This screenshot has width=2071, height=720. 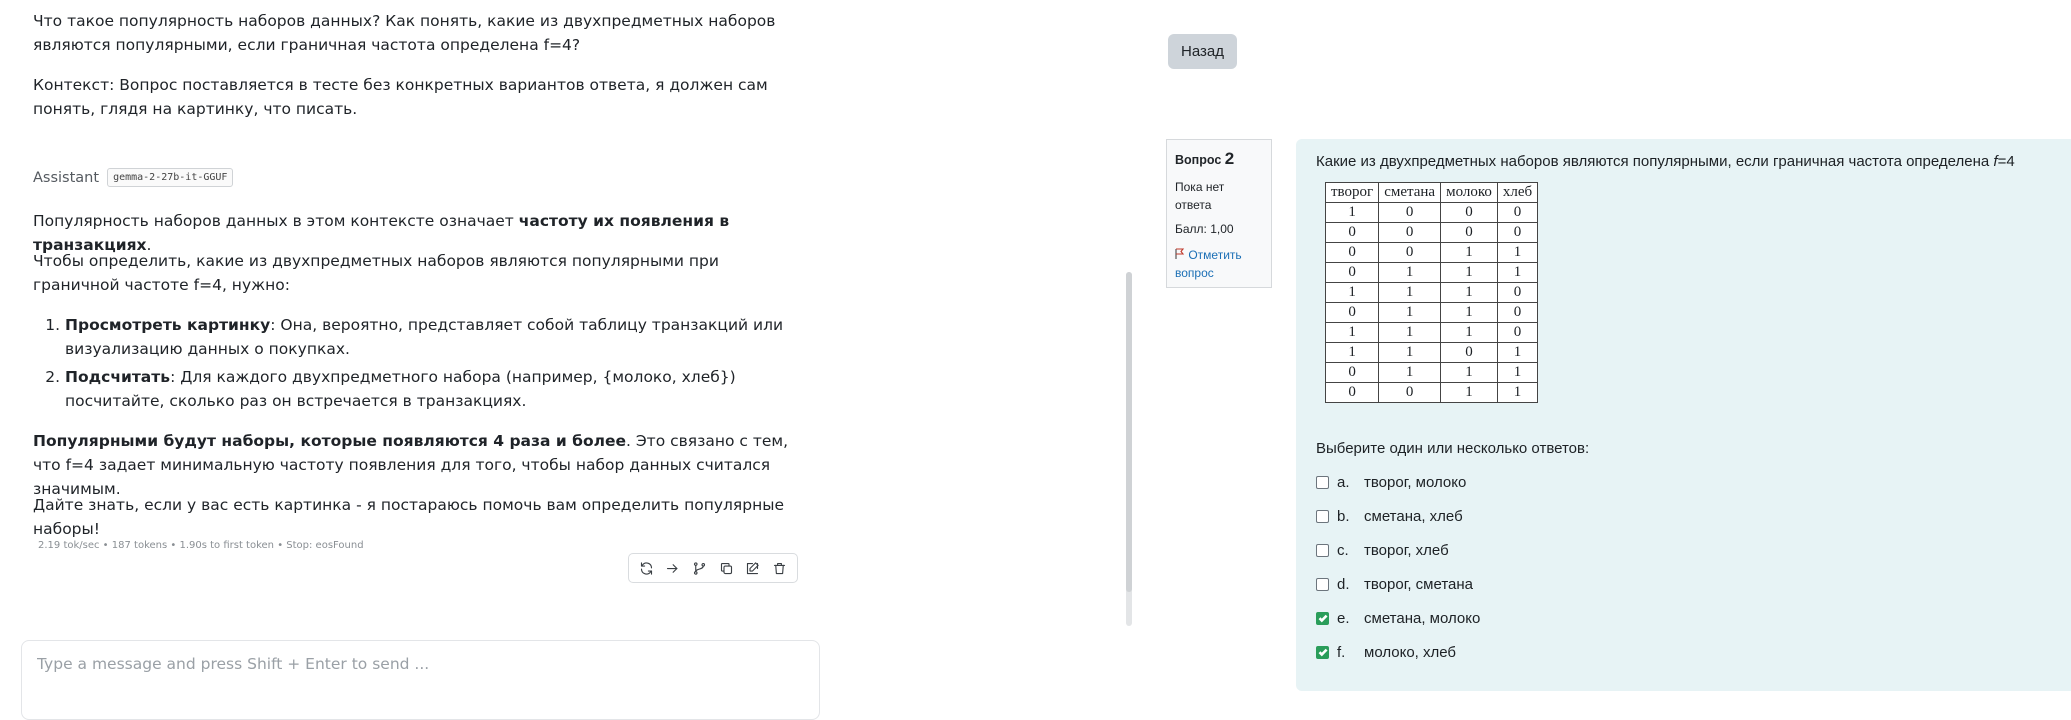 What do you see at coordinates (1352, 192) in the screenshot?
I see `column-header: творог` at bounding box center [1352, 192].